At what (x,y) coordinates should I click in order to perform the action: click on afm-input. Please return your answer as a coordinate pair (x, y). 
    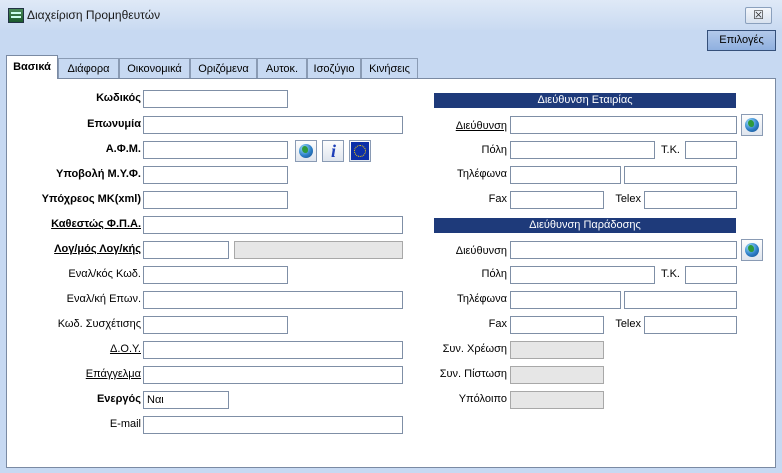
    Looking at the image, I should click on (215, 150).